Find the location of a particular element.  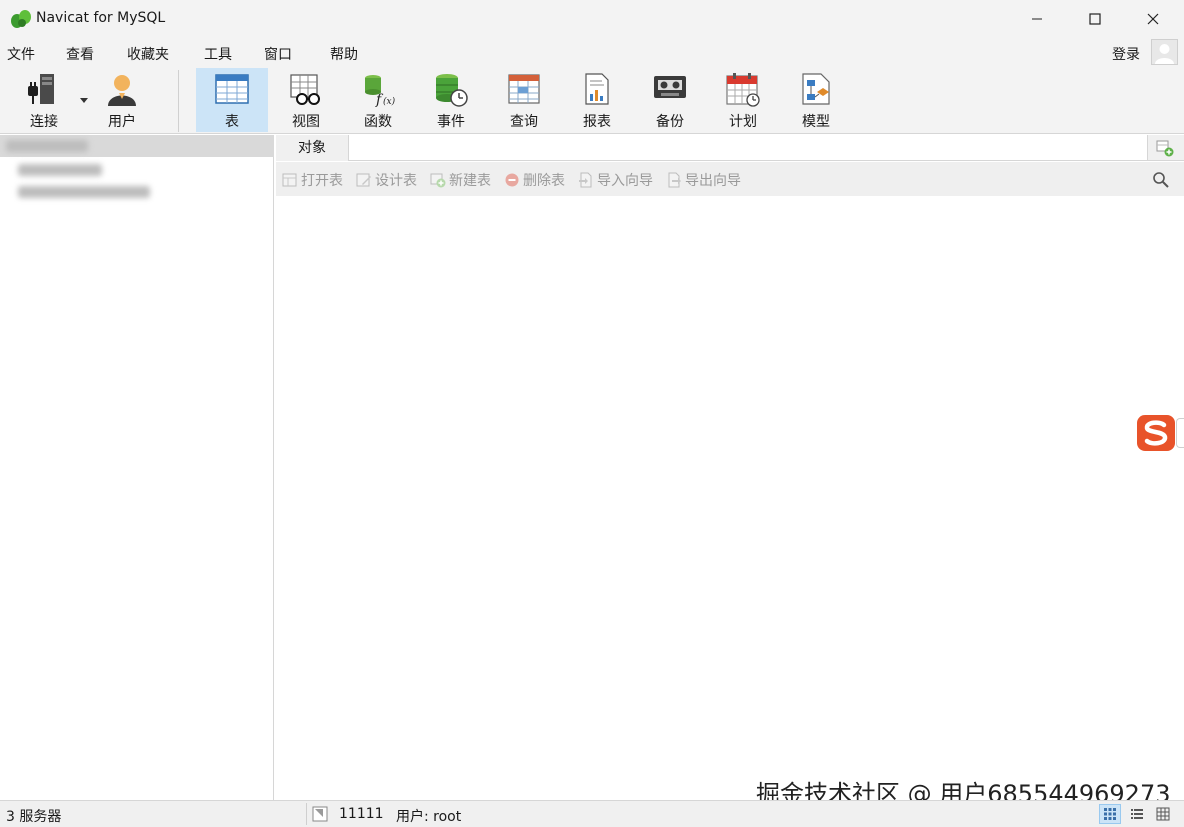

avatar is located at coordinates (1164, 52).